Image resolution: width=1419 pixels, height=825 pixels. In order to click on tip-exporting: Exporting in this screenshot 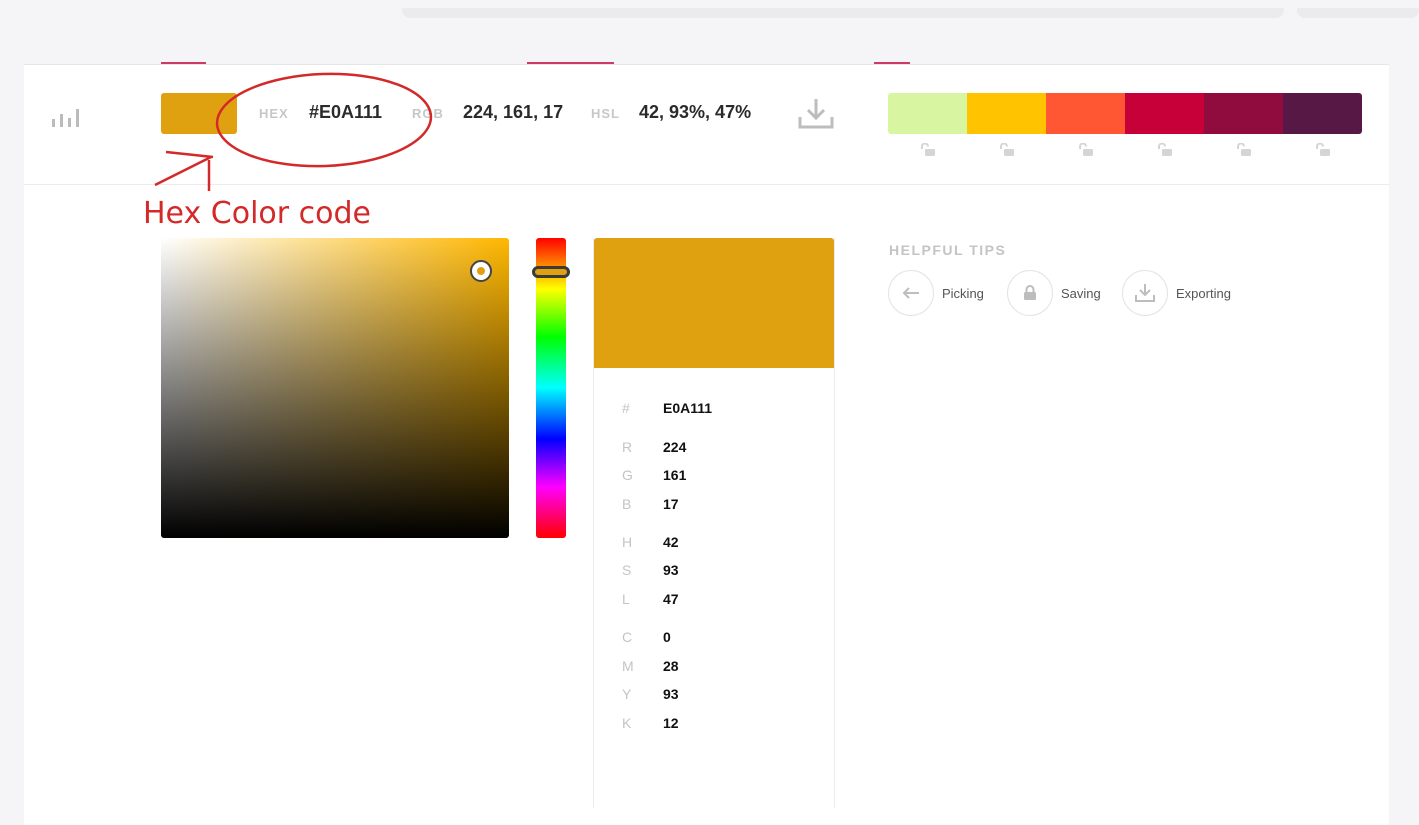, I will do `click(1176, 293)`.